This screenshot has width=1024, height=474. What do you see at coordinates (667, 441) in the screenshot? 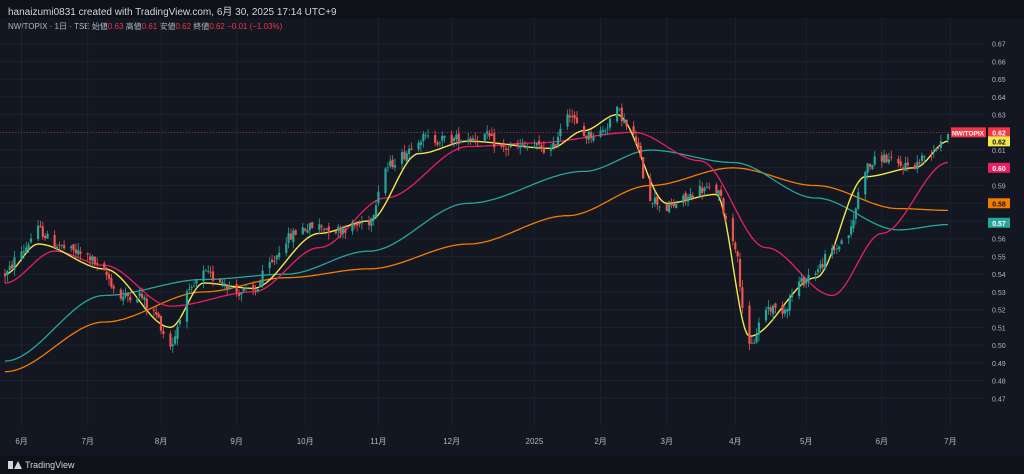
I see `x-tick-label: 3月` at bounding box center [667, 441].